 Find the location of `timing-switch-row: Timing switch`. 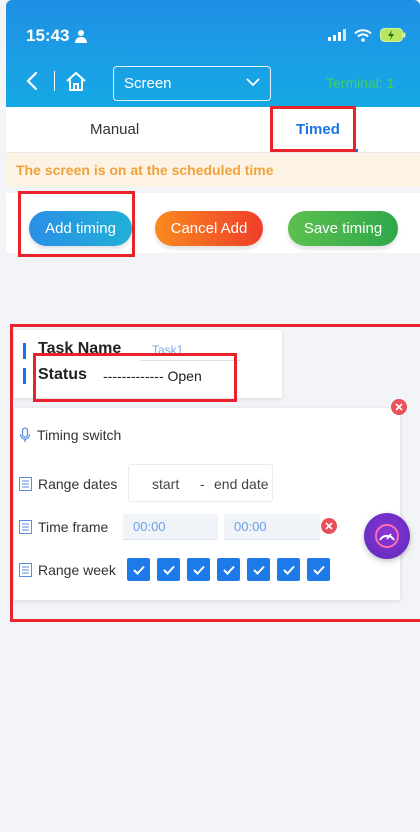

timing-switch-row: Timing switch is located at coordinates (70, 435).